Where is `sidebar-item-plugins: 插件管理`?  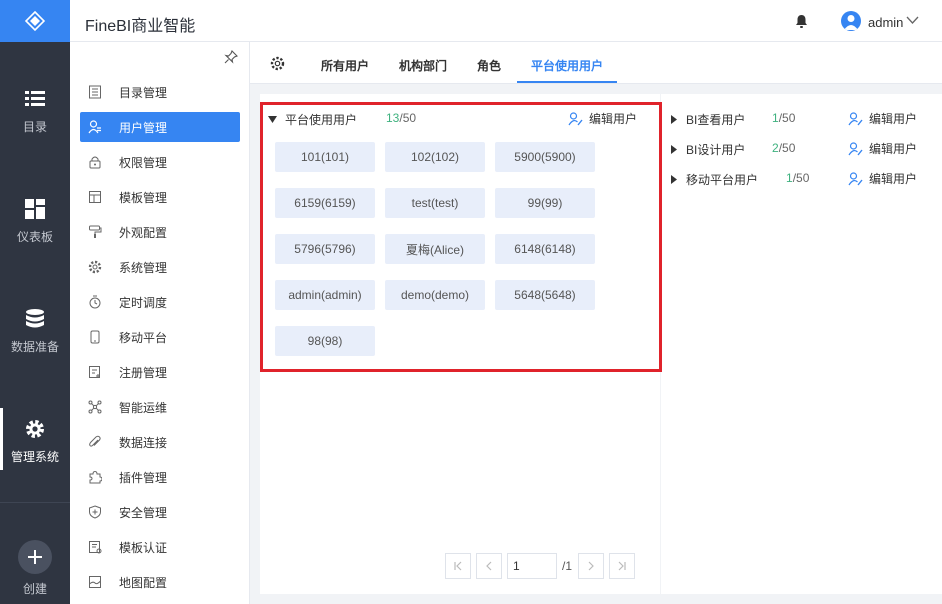 sidebar-item-plugins: 插件管理 is located at coordinates (160, 477).